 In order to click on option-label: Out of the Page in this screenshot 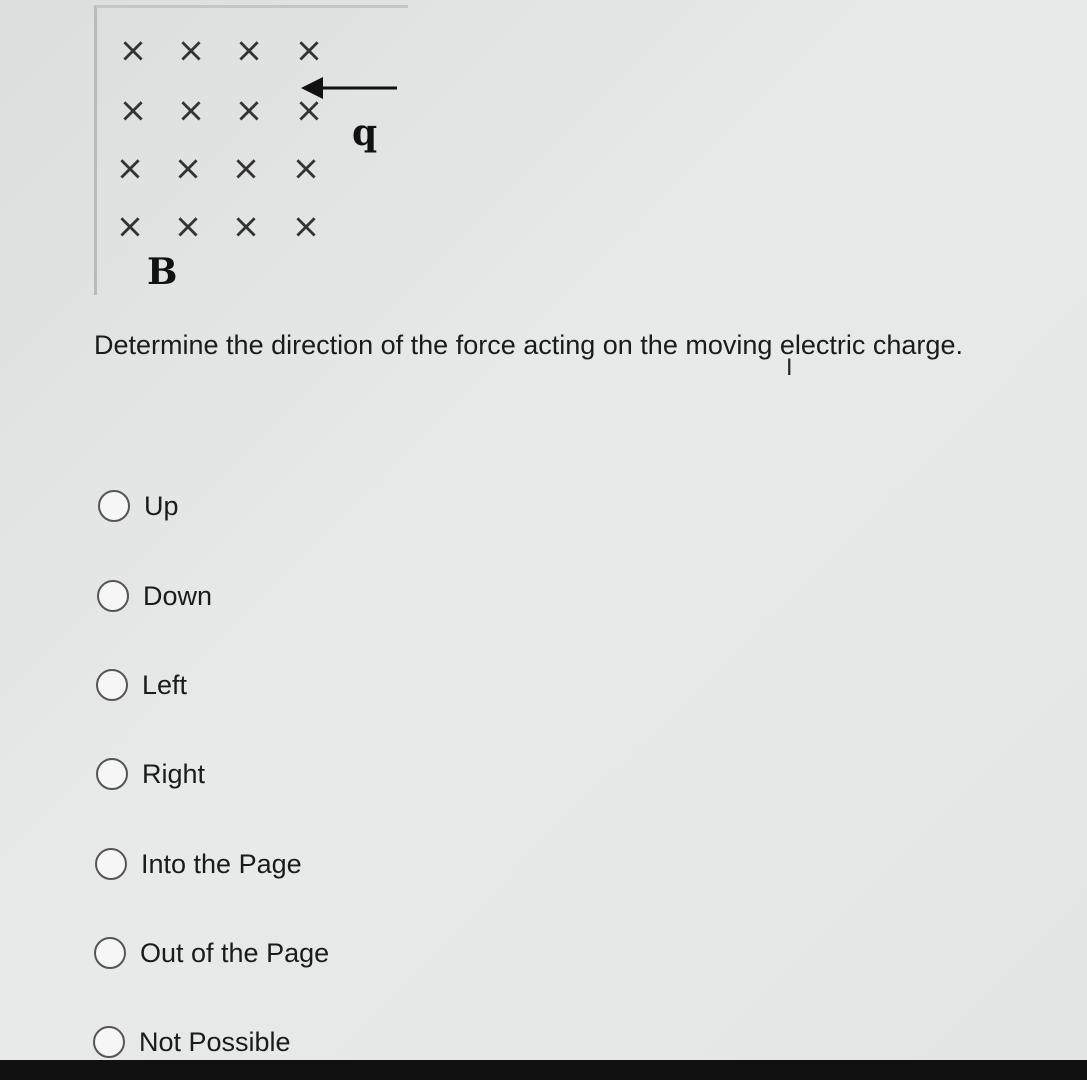, I will do `click(235, 952)`.